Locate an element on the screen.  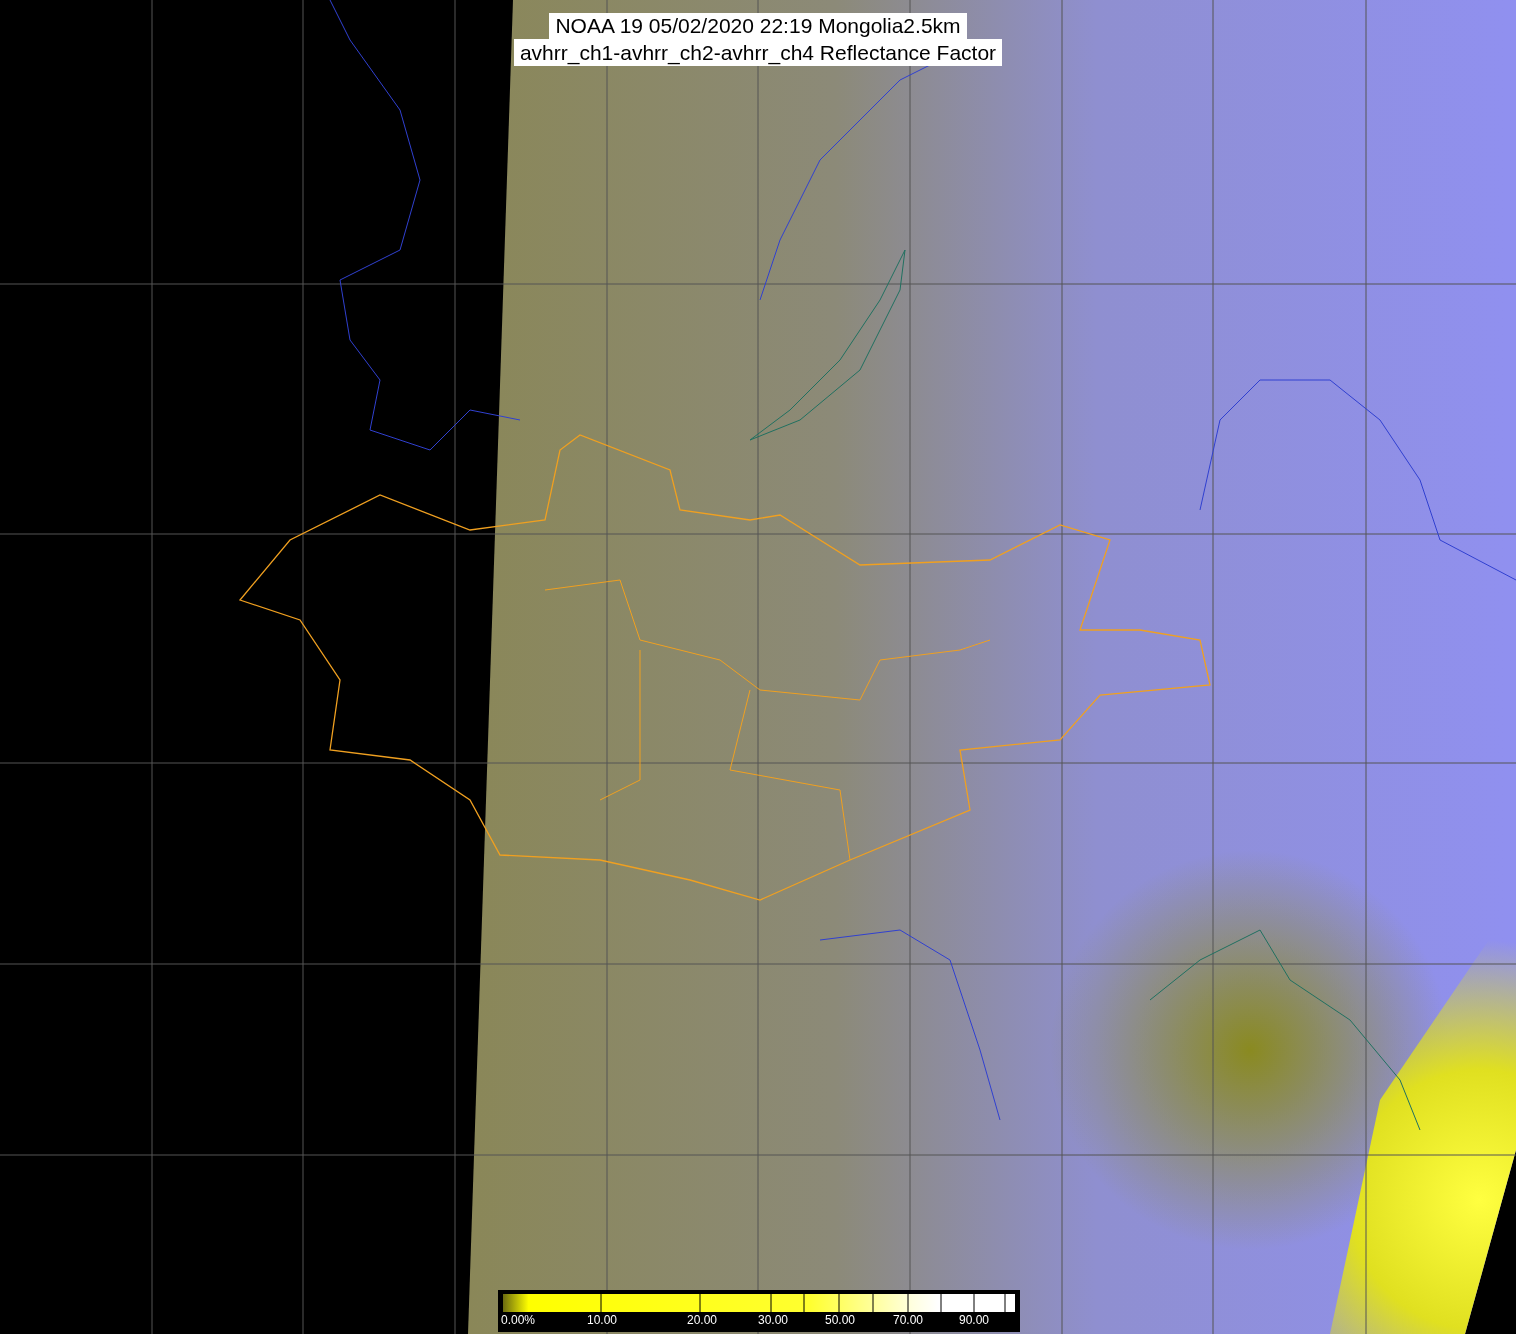
map-subtitle: avhrr_ch1-avhrr_ch2-avhrr_ch4 Reflectance Factor is located at coordinates (758, 52).